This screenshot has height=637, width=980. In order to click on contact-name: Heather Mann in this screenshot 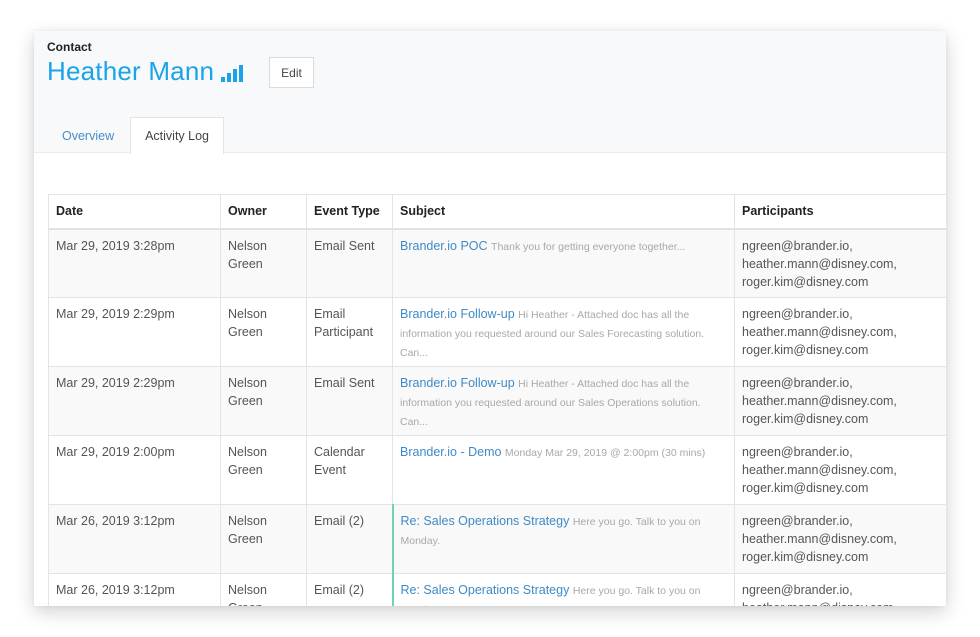, I will do `click(131, 71)`.